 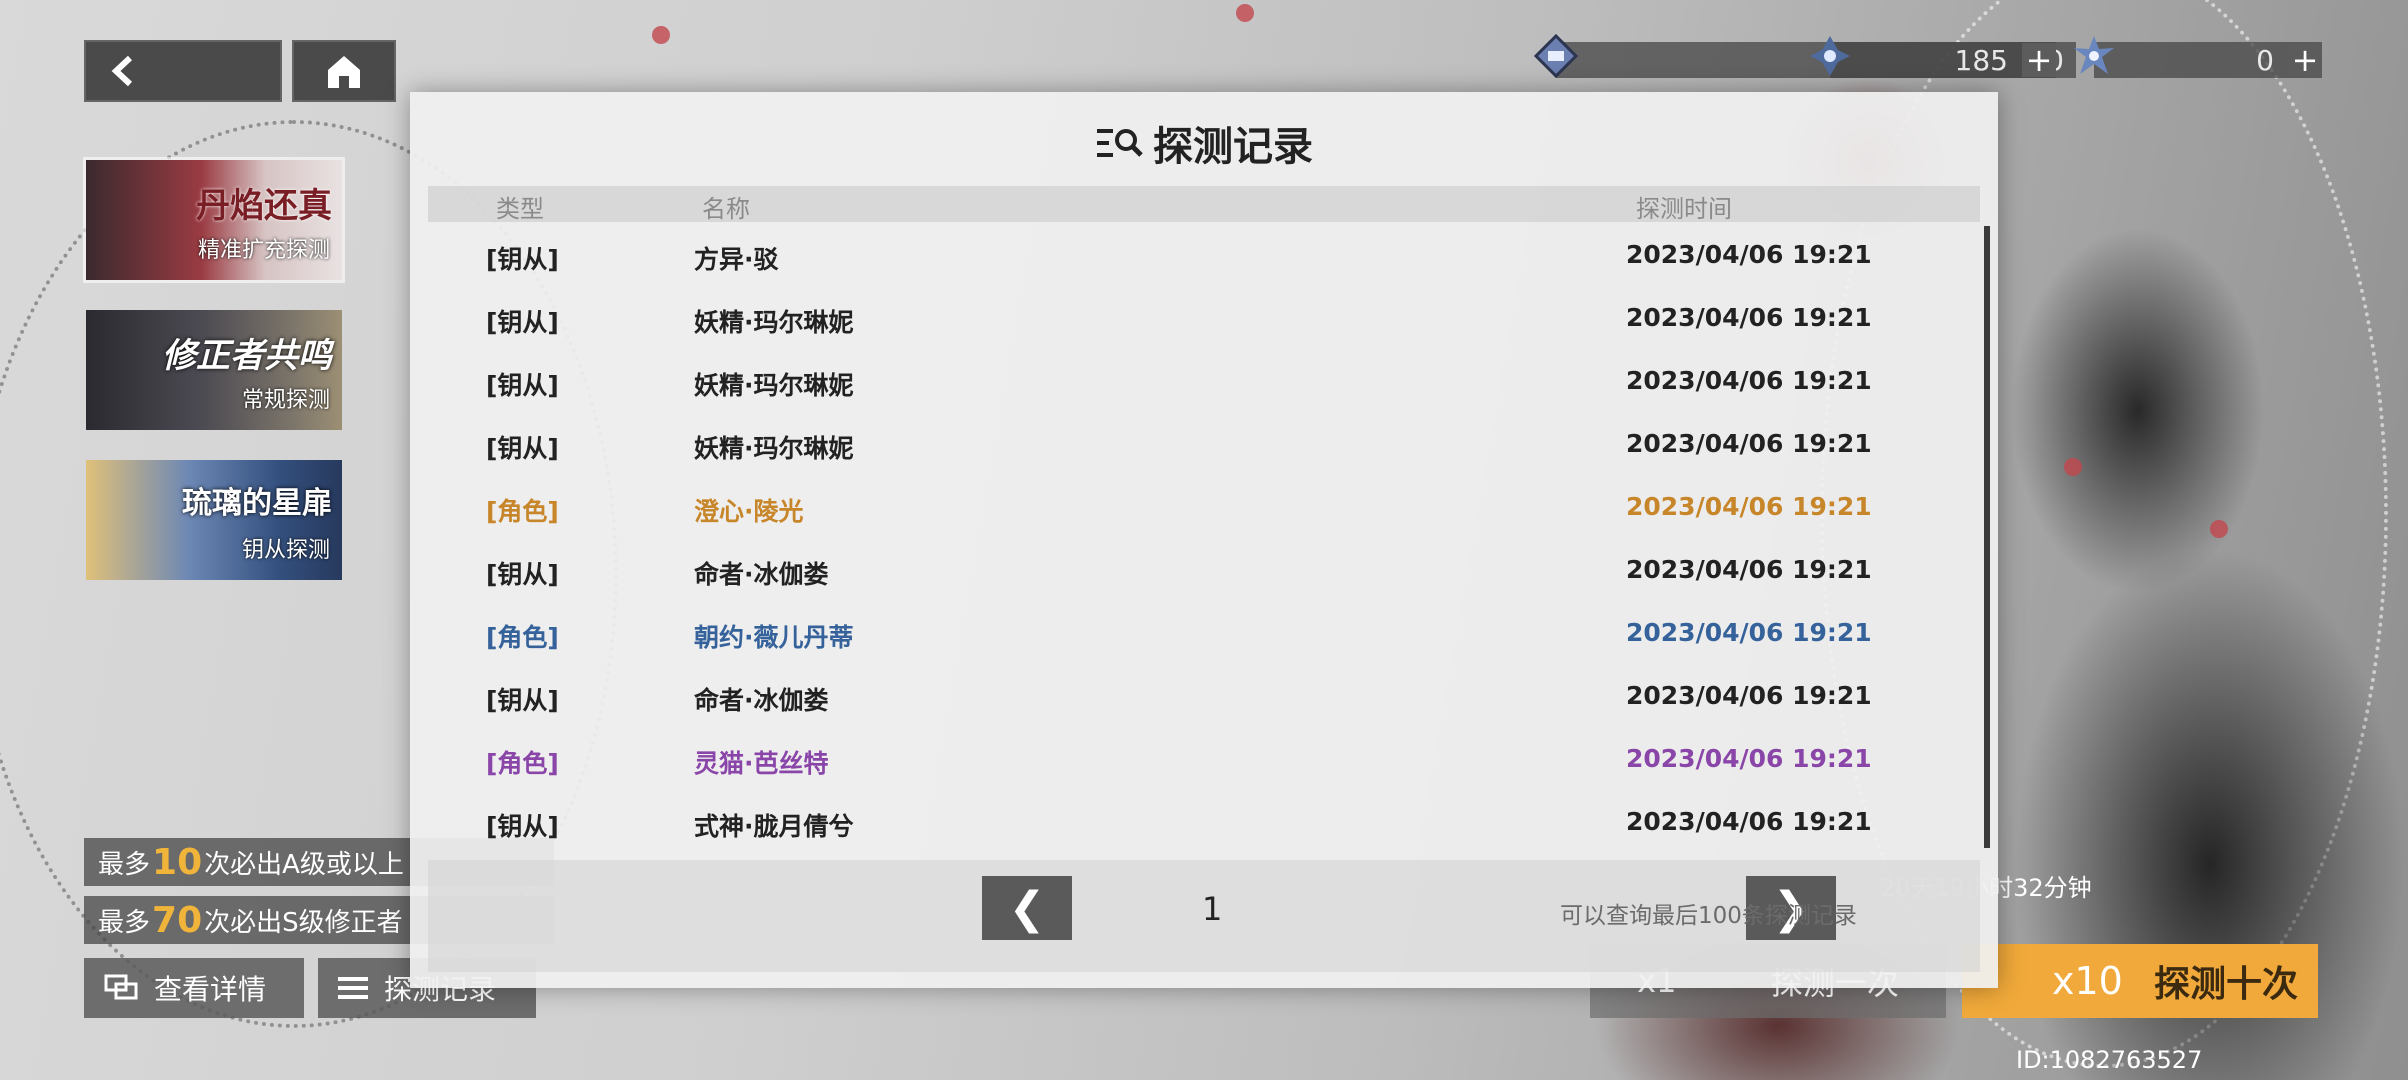 What do you see at coordinates (2039, 60) in the screenshot?
I see `add-crystal-button: +` at bounding box center [2039, 60].